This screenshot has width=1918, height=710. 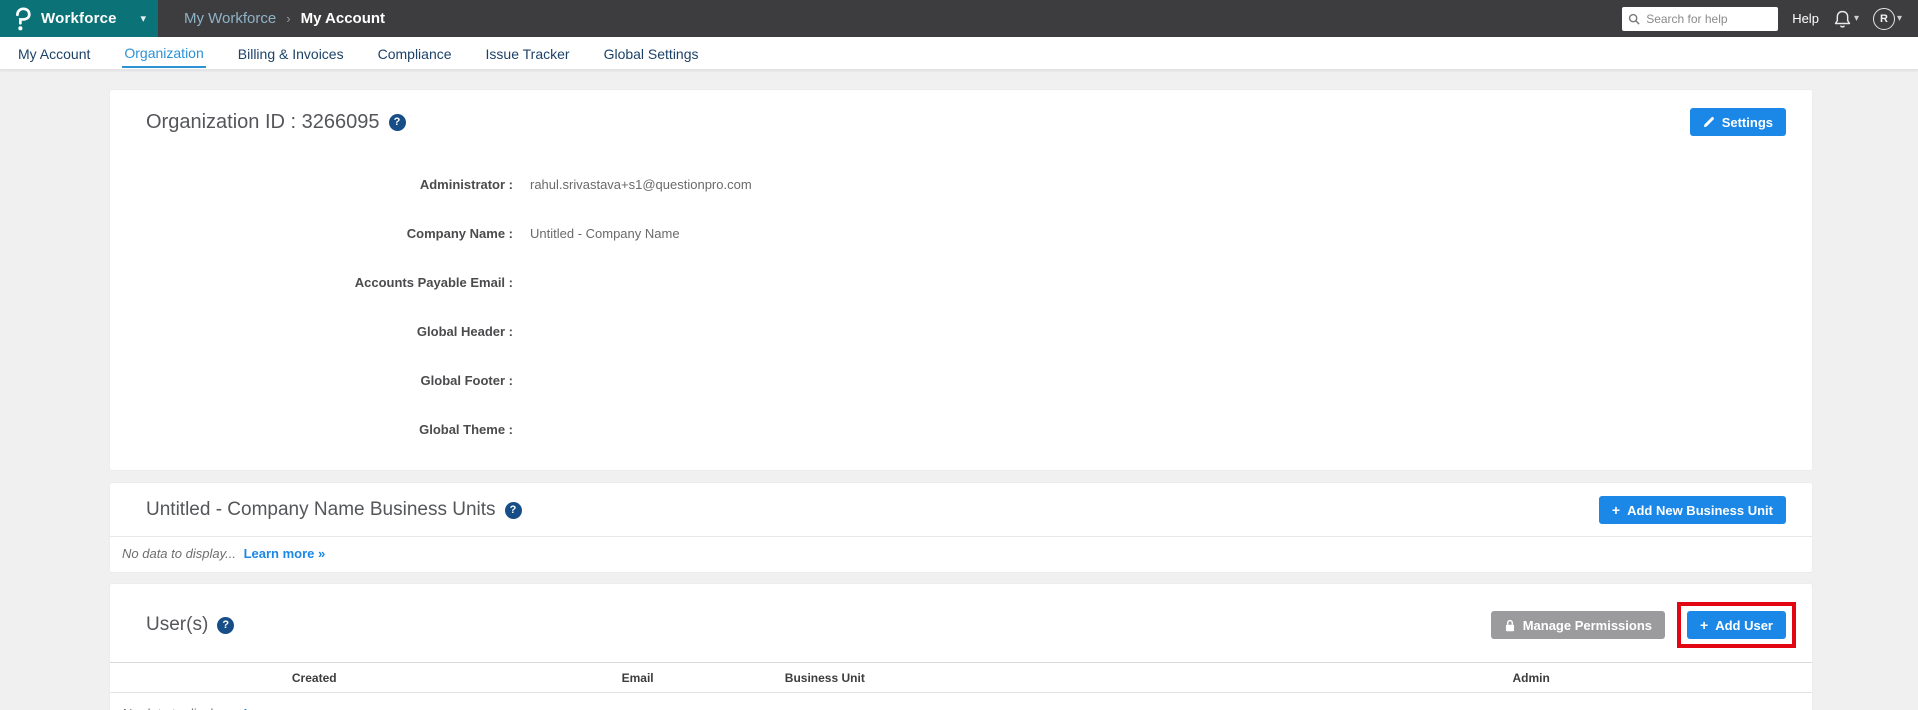 I want to click on pencil-icon, so click(x=1708, y=122).